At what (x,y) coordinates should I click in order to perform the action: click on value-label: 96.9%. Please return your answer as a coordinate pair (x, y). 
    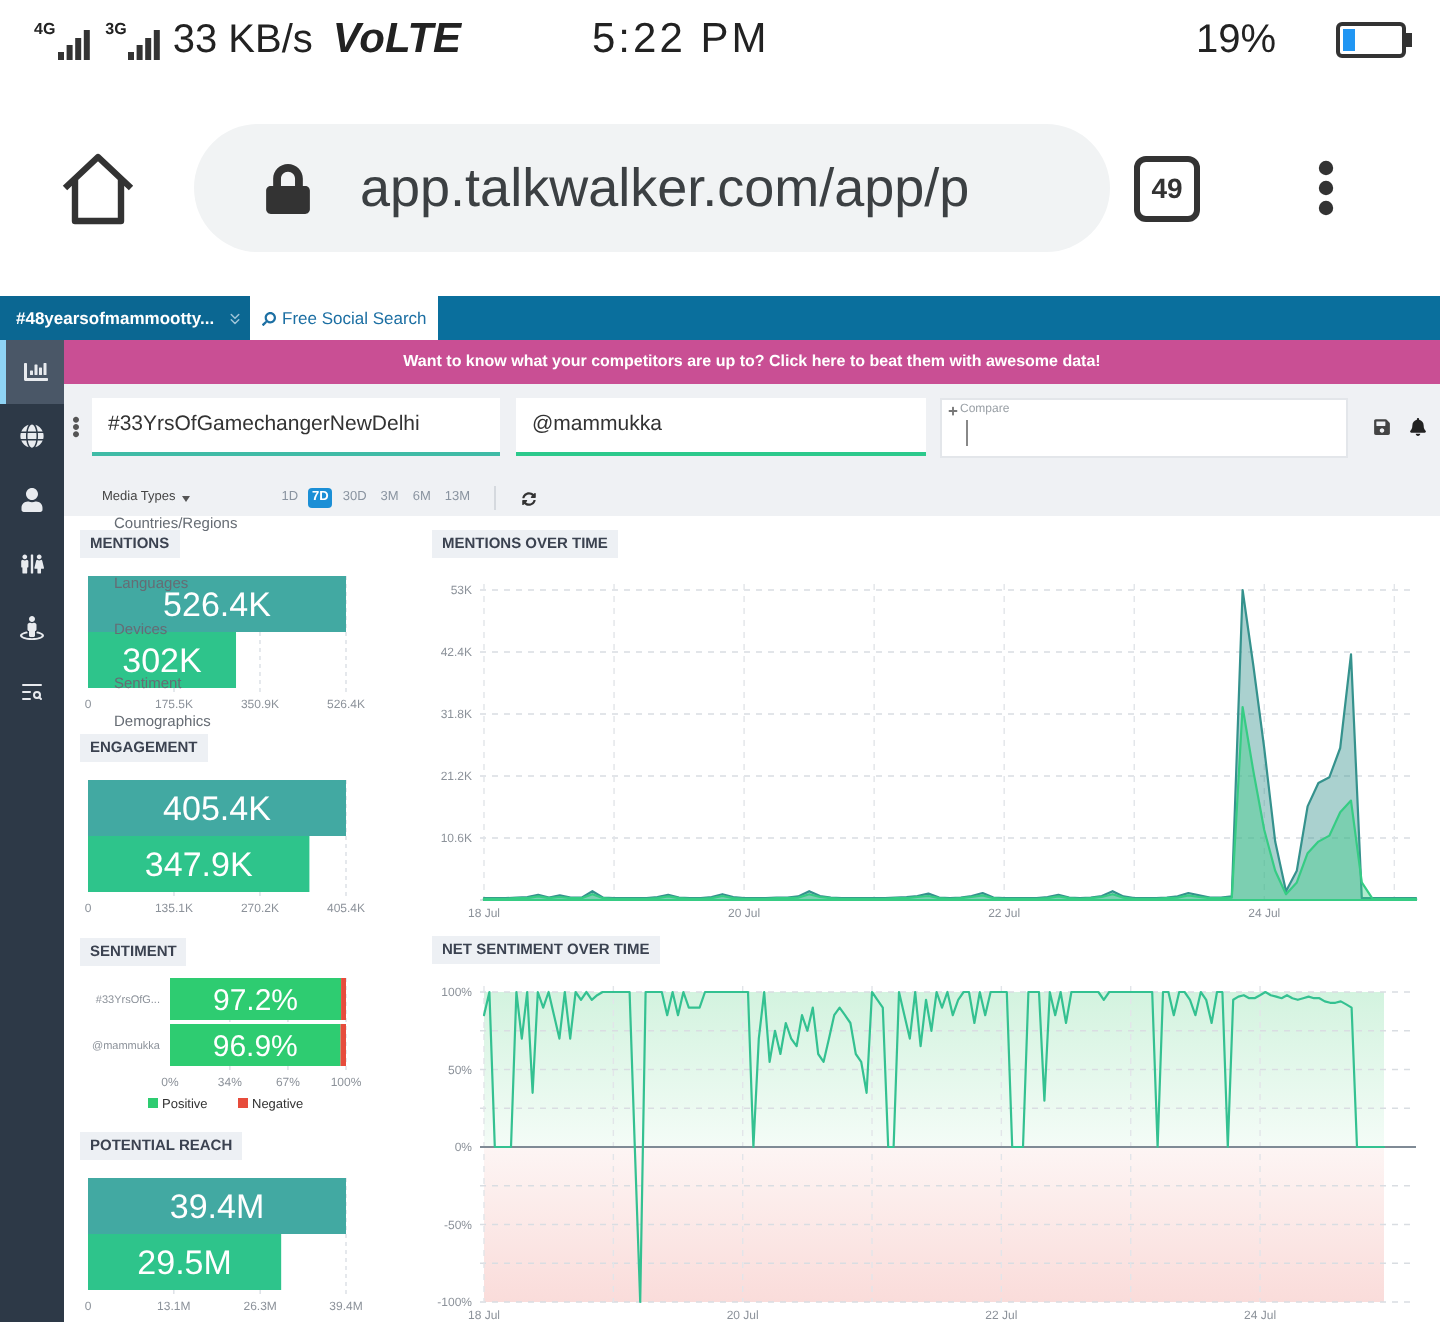
    Looking at the image, I should click on (255, 1046).